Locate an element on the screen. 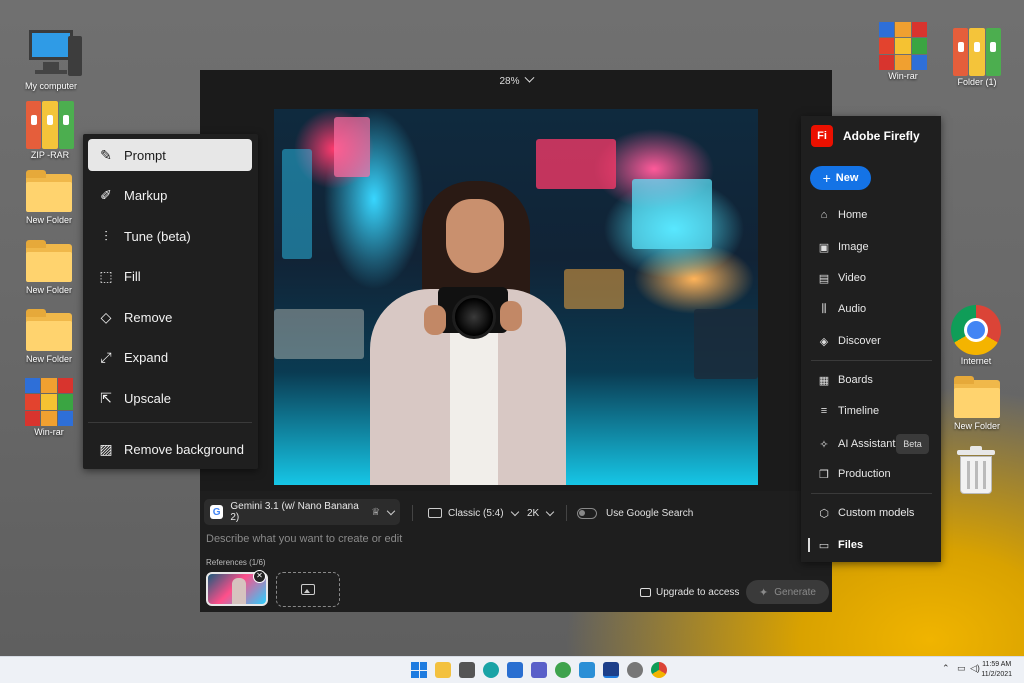  new-button: + New is located at coordinates (840, 178).